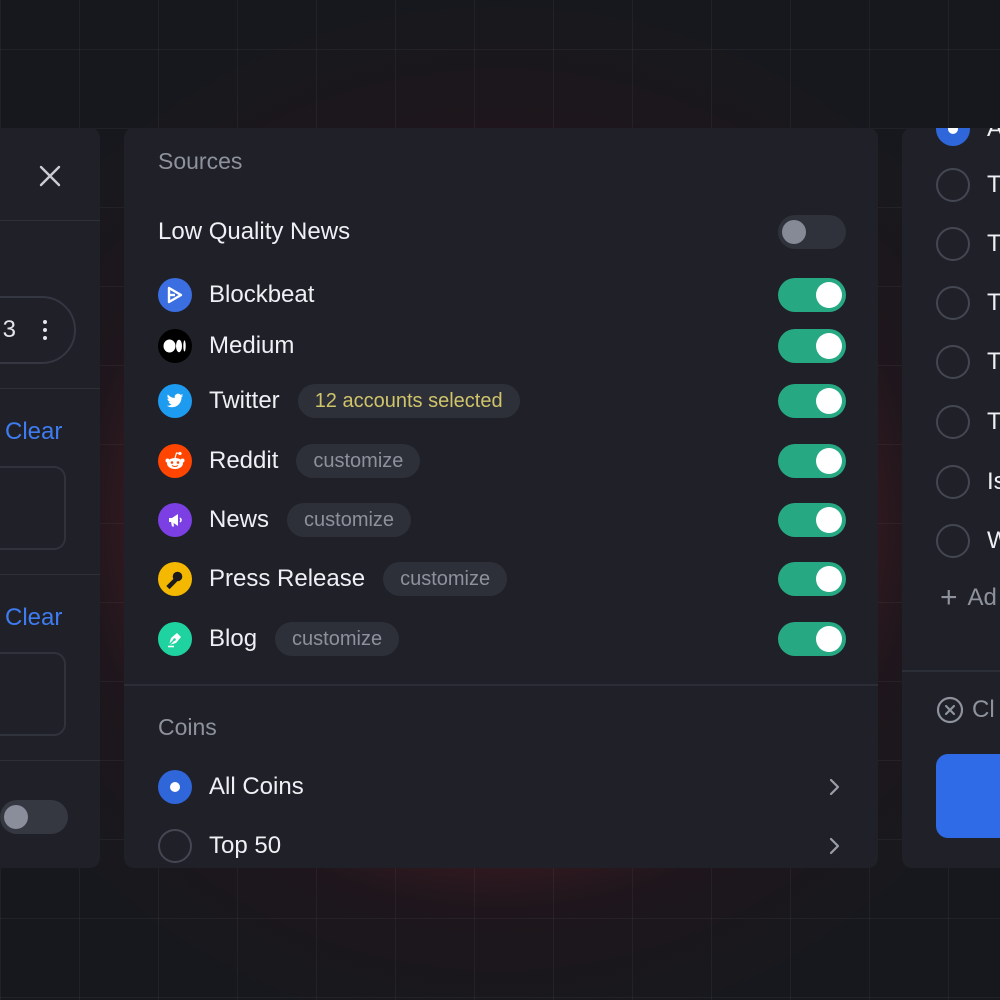 The height and width of the screenshot is (1000, 1000). Describe the element at coordinates (501, 685) in the screenshot. I see `section-divider` at that location.